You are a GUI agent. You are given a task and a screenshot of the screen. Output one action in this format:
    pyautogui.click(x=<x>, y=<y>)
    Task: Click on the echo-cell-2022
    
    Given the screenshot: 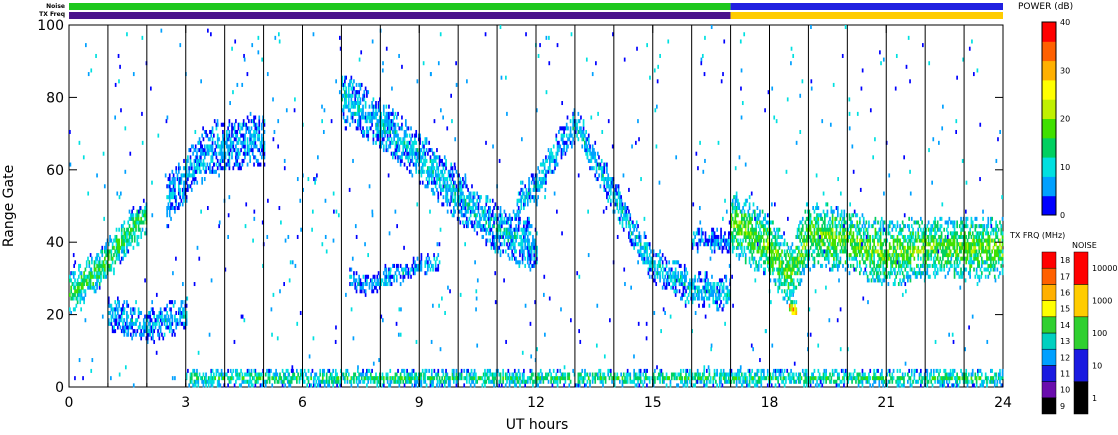 What is the action you would take?
    pyautogui.click(x=500, y=208)
    